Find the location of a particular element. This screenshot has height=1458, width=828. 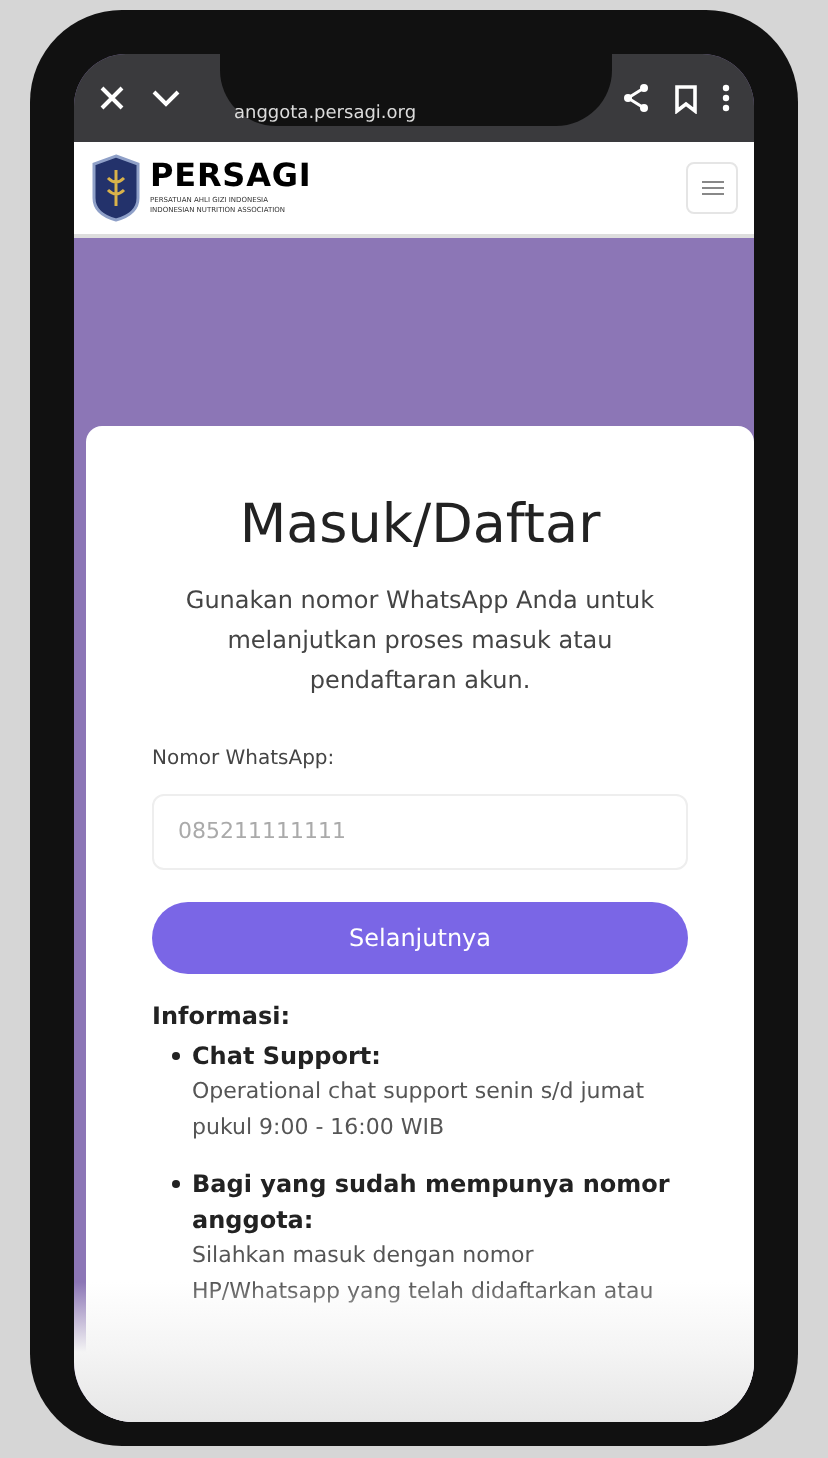

bookmark-icon is located at coordinates (686, 98).